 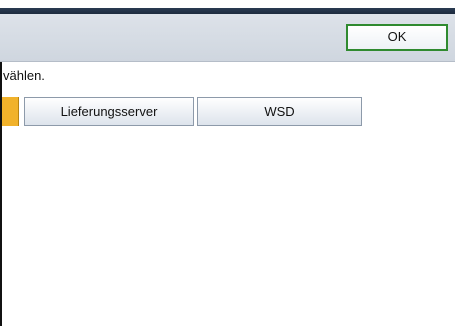 I want to click on ok-button: OK, so click(x=397, y=37).